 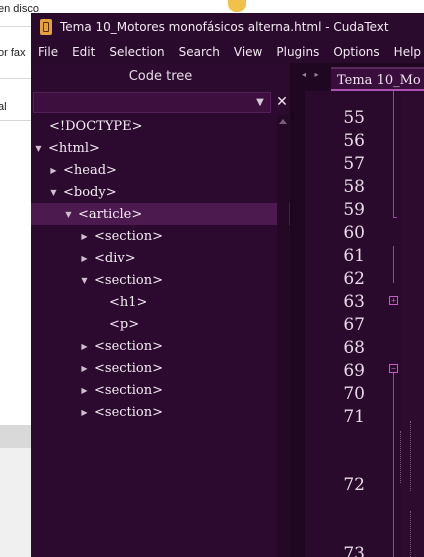 I want to click on line-number: 71, so click(x=354, y=417).